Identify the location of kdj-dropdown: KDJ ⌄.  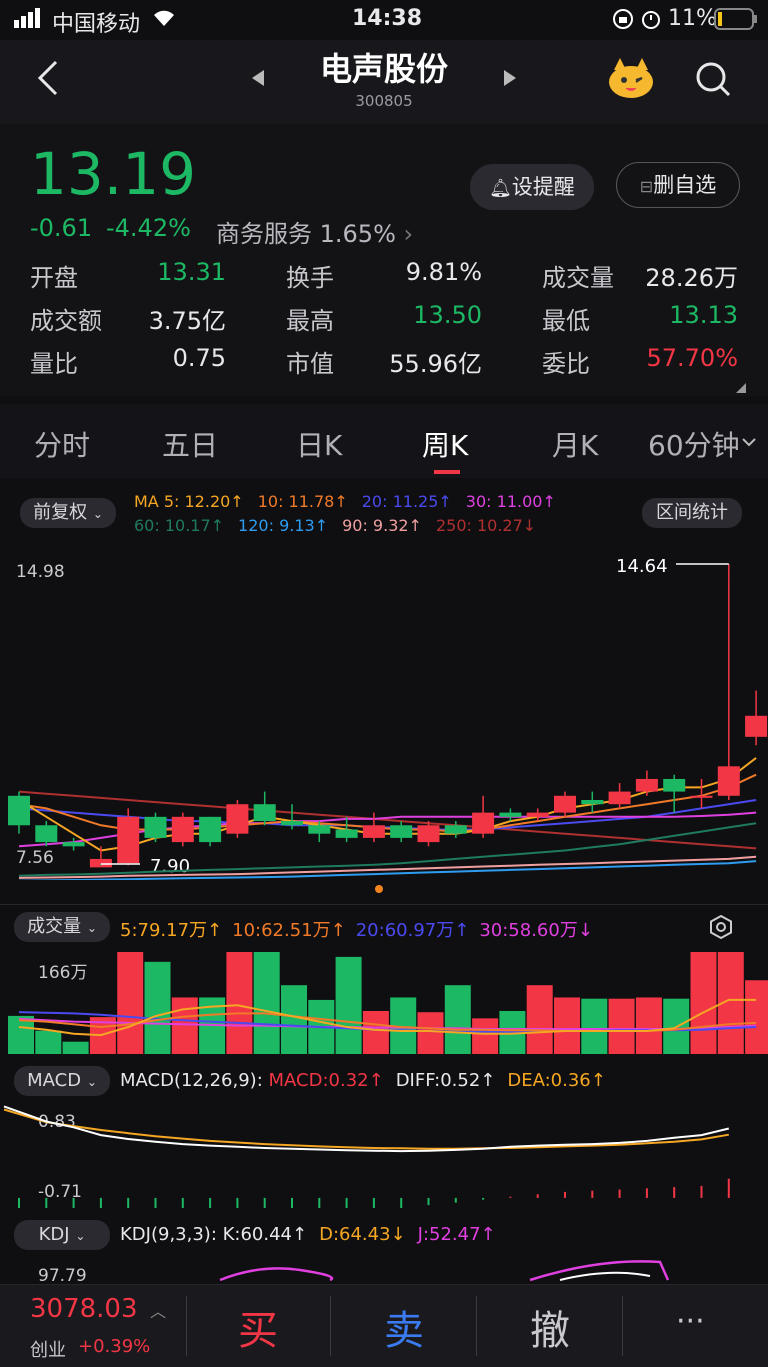
(62, 1235).